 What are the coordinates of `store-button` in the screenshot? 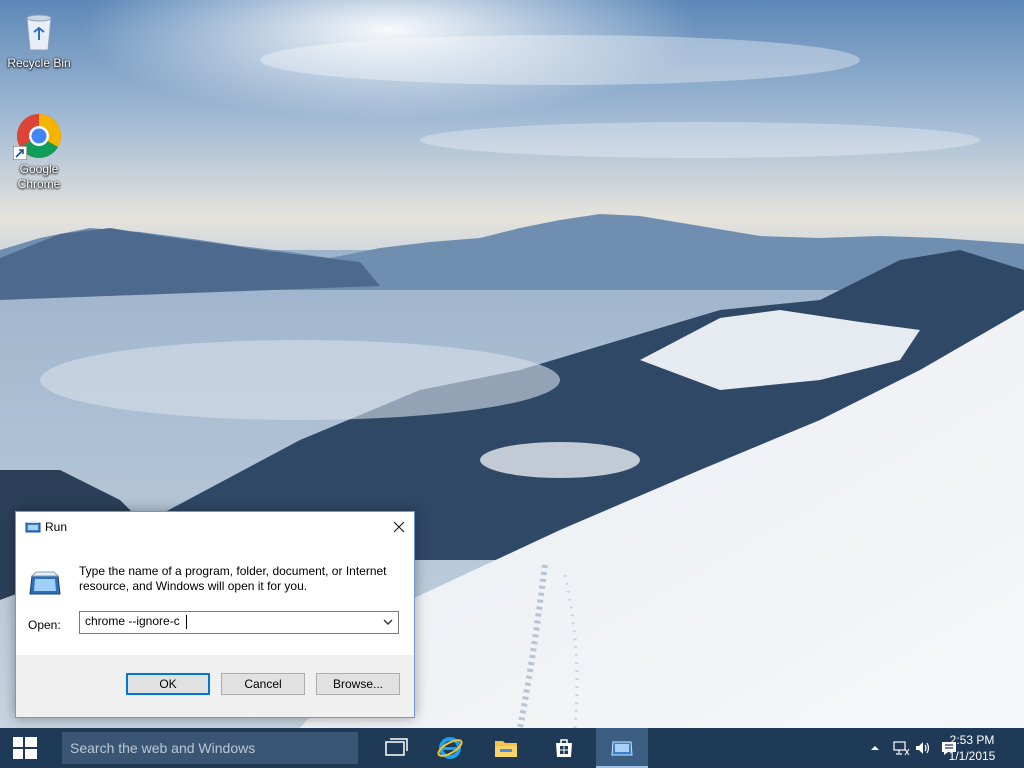 It's located at (564, 748).